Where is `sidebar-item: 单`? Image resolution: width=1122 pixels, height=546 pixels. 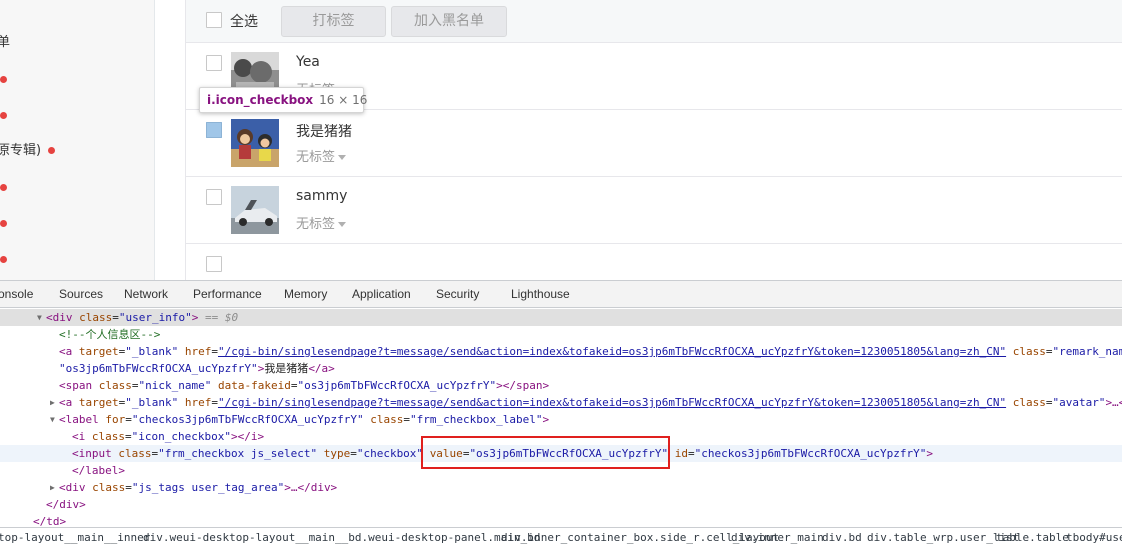
sidebar-item: 单 is located at coordinates (6, 43).